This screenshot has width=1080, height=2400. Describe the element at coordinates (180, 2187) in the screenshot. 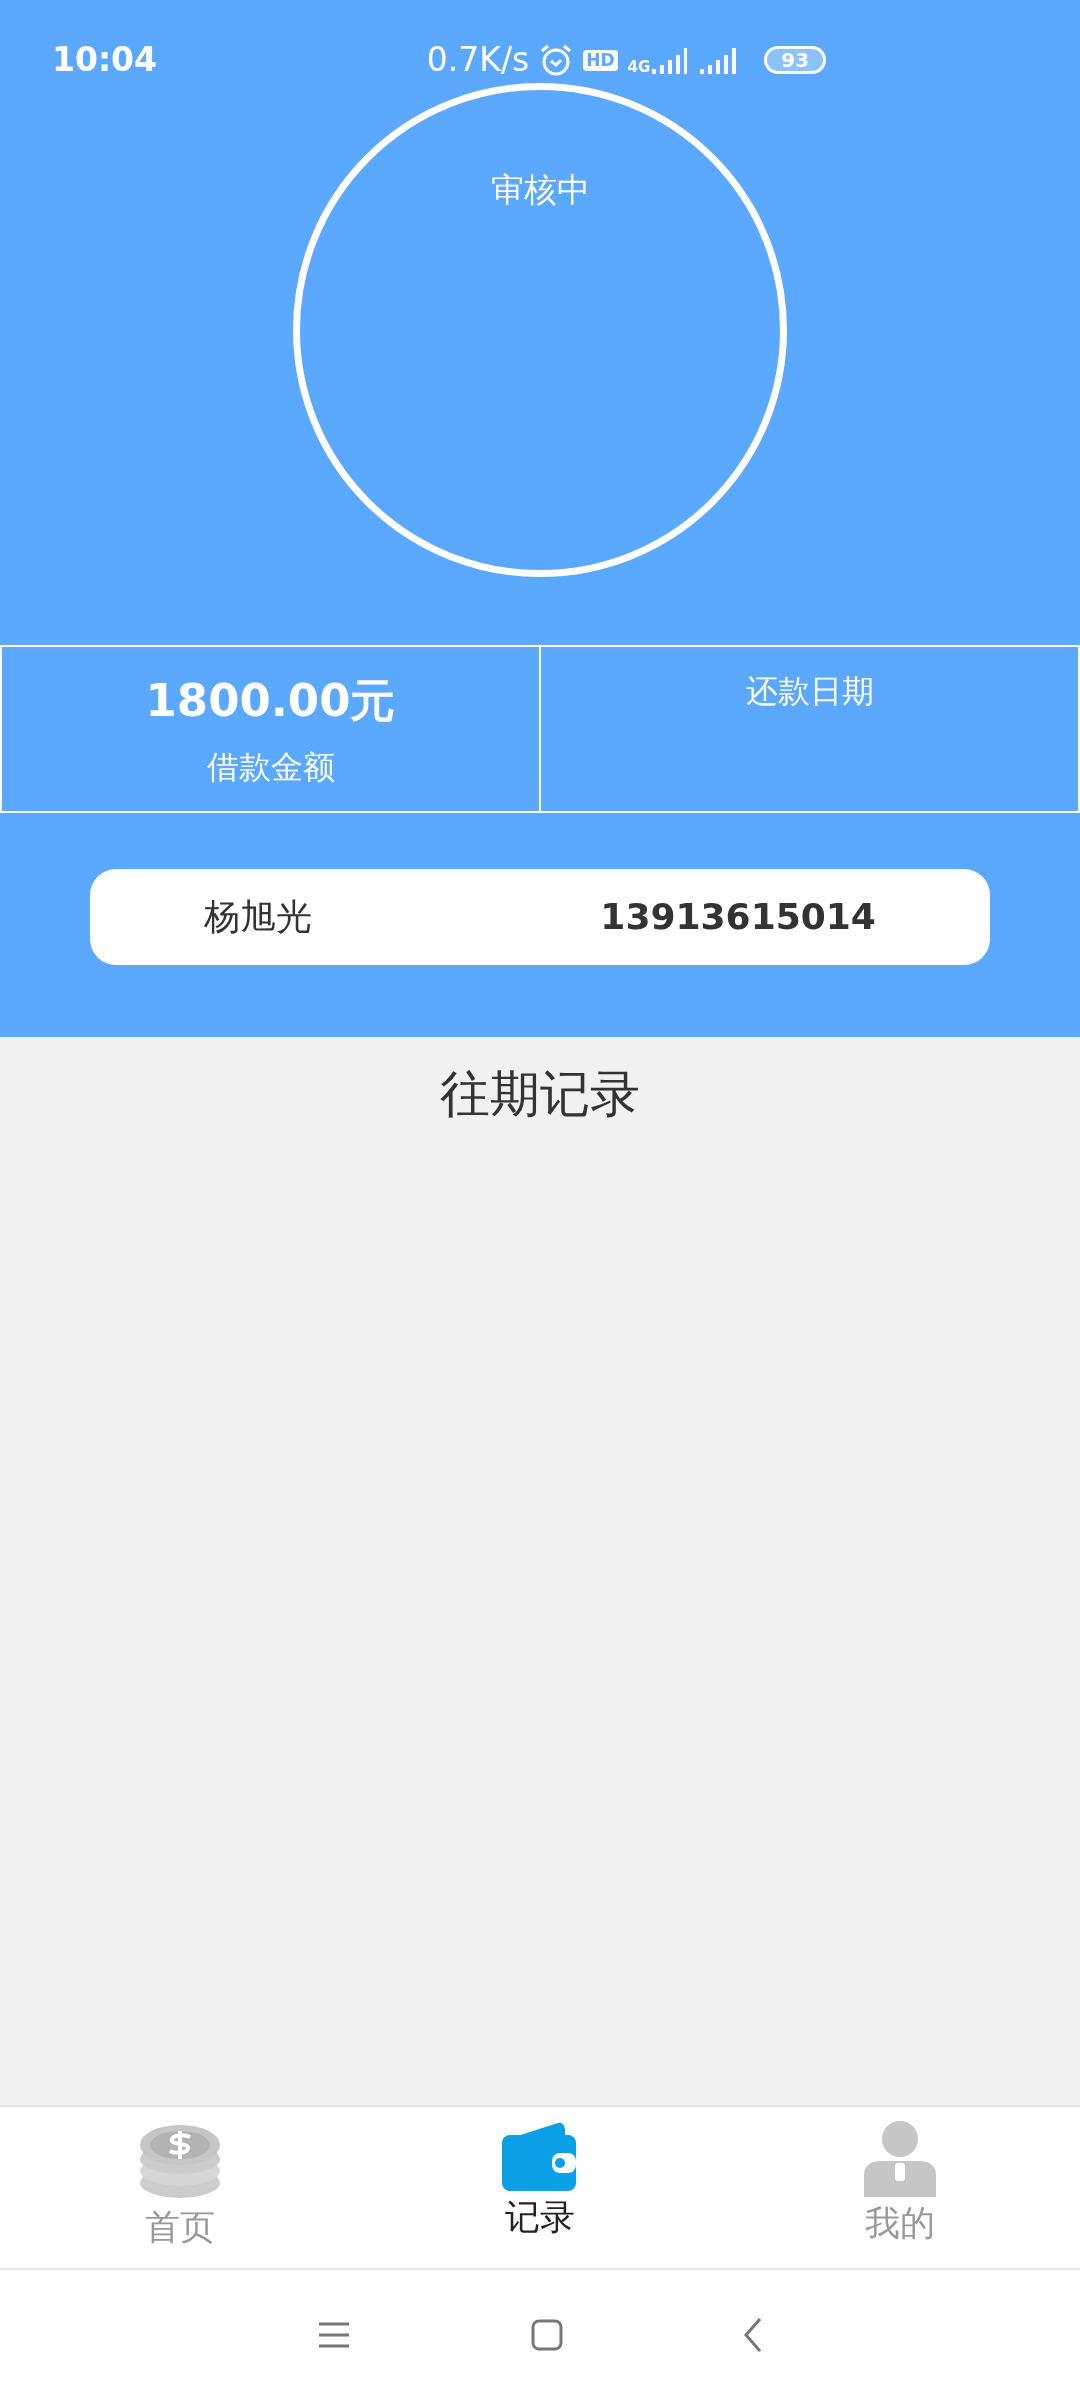

I see `tab-item: 首页` at that location.